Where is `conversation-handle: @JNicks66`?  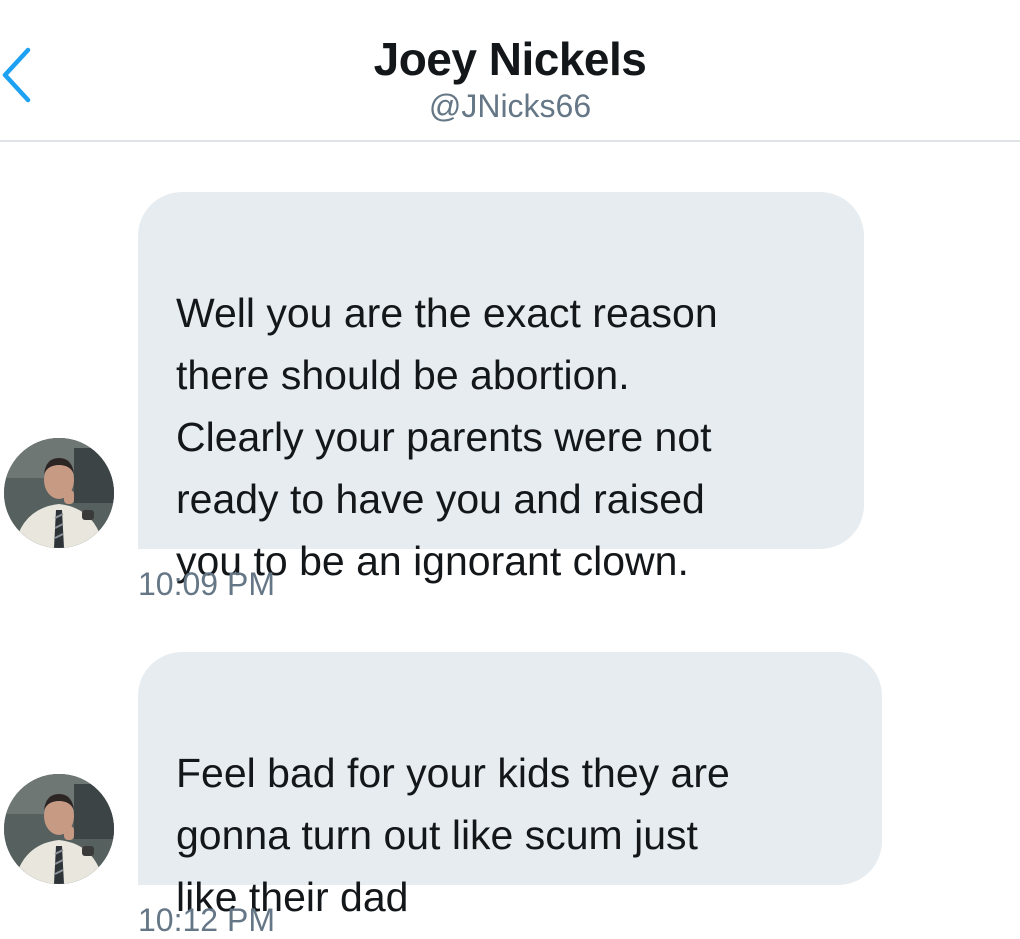 conversation-handle: @JNicks66 is located at coordinates (510, 106).